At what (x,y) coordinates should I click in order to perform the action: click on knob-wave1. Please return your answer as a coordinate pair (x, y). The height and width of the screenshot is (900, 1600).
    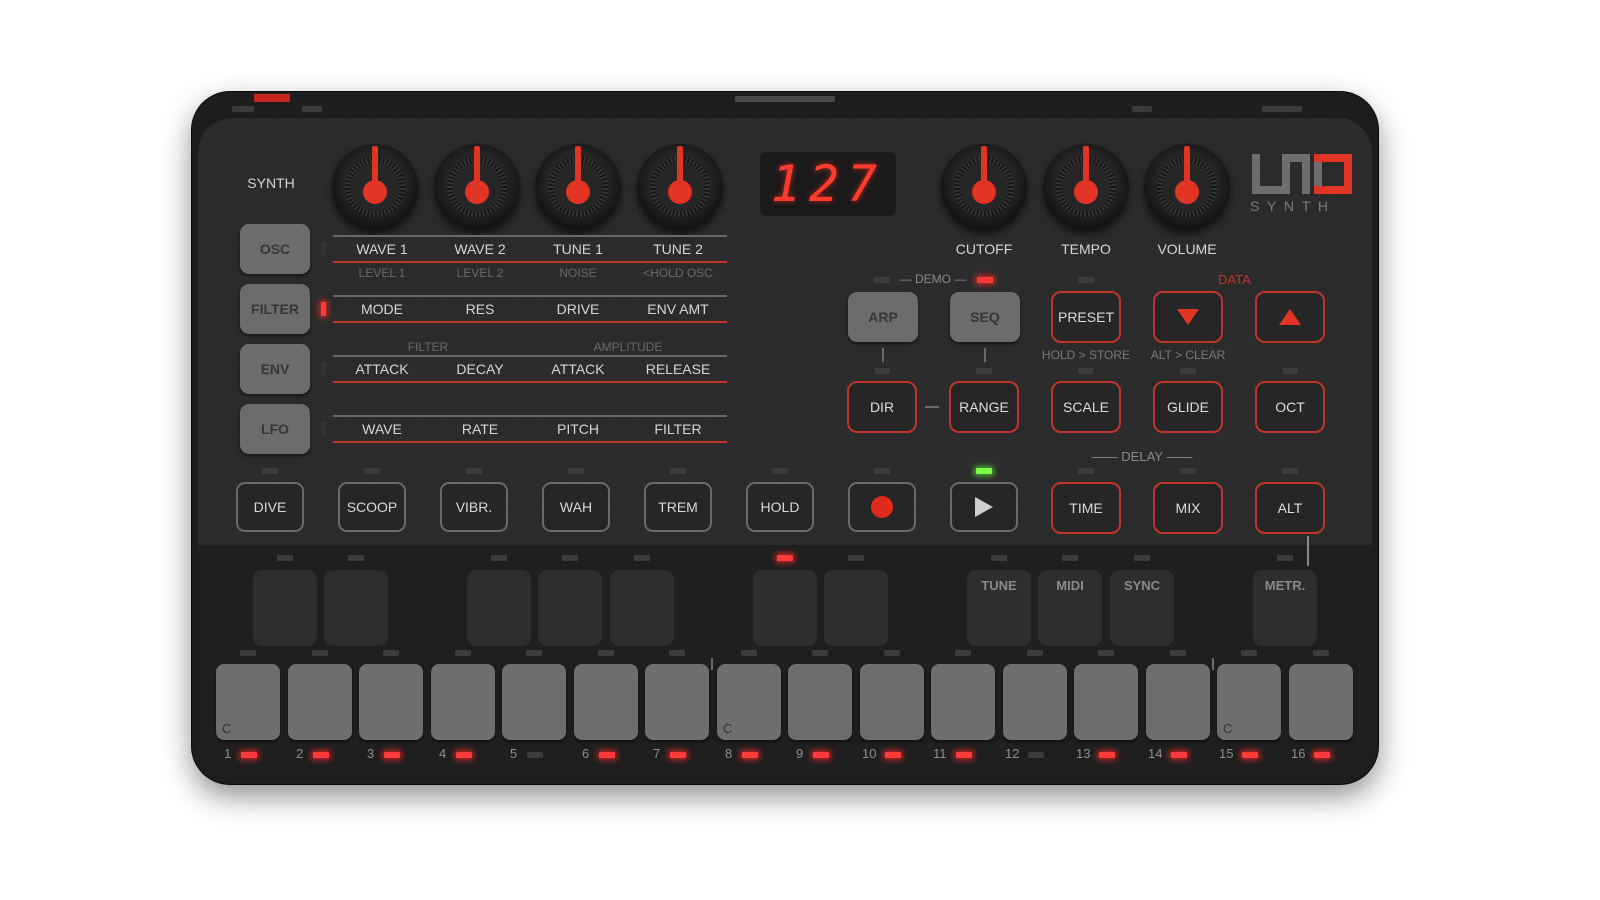
    Looking at the image, I should click on (375, 187).